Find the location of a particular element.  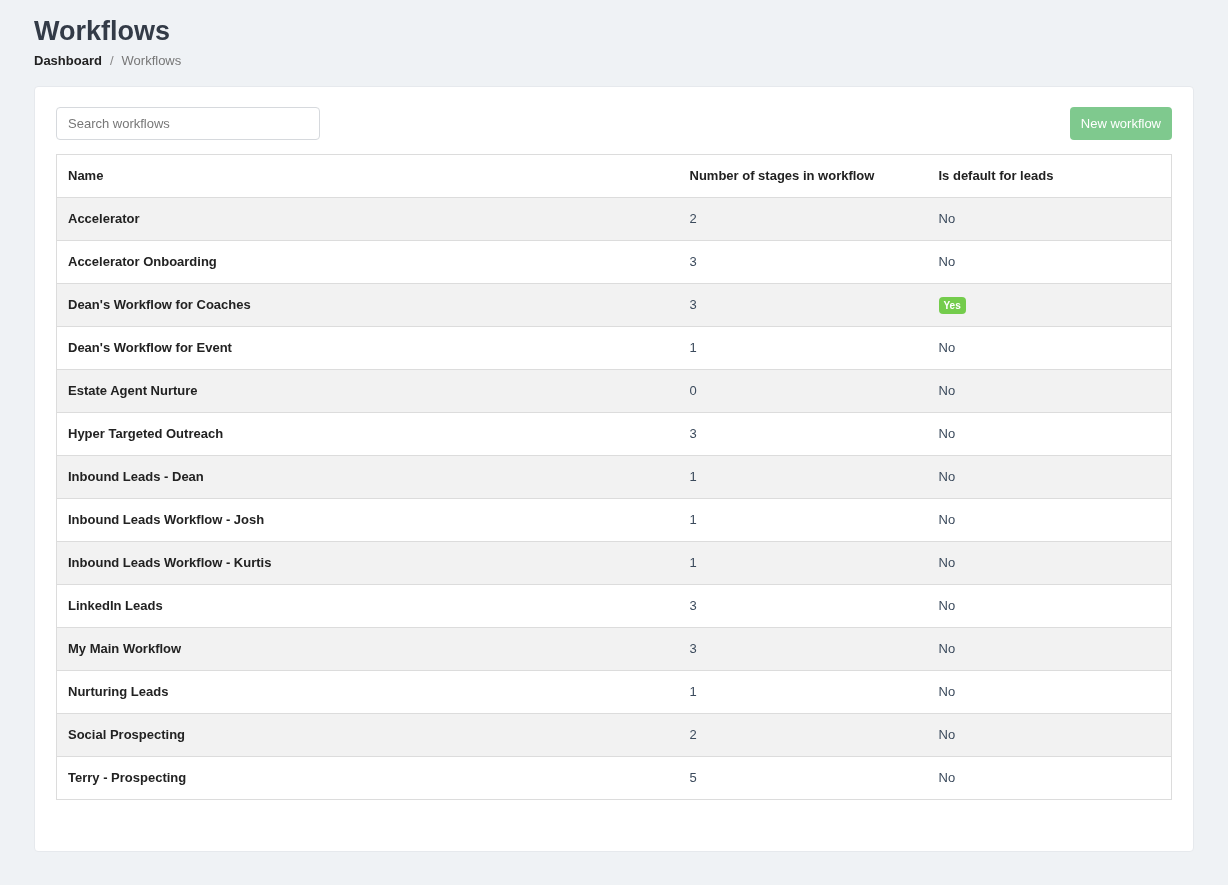

search-field: Search workflows is located at coordinates (188, 123).